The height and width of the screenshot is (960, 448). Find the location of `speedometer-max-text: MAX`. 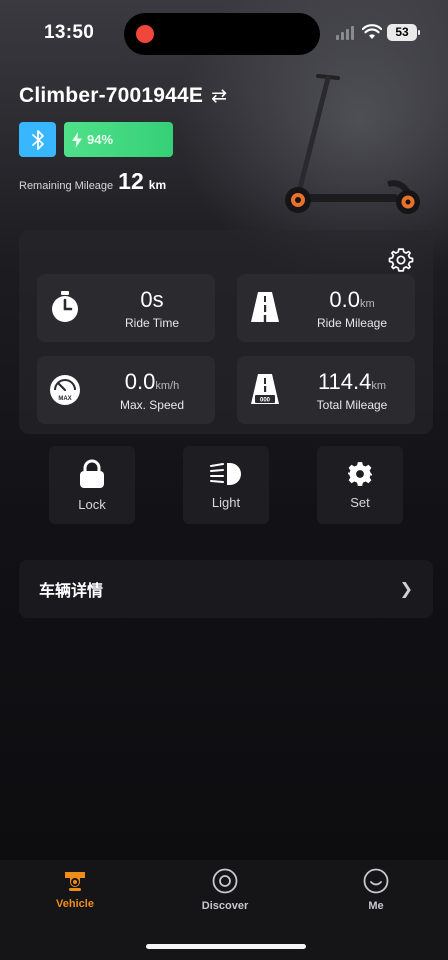

speedometer-max-text: MAX is located at coordinates (64, 399).